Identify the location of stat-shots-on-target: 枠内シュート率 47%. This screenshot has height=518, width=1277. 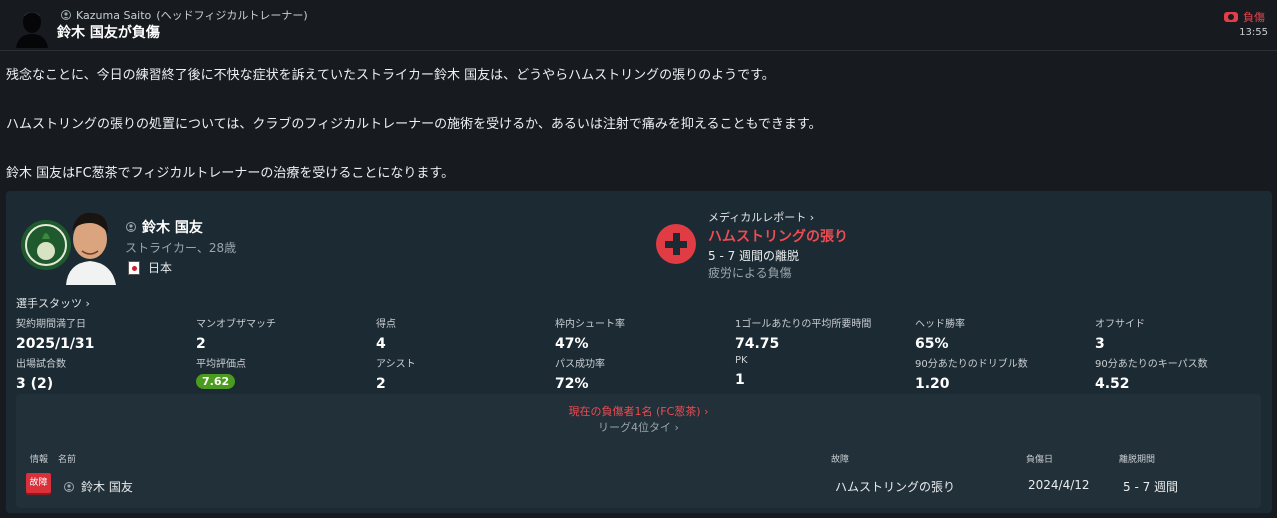
(640, 333).